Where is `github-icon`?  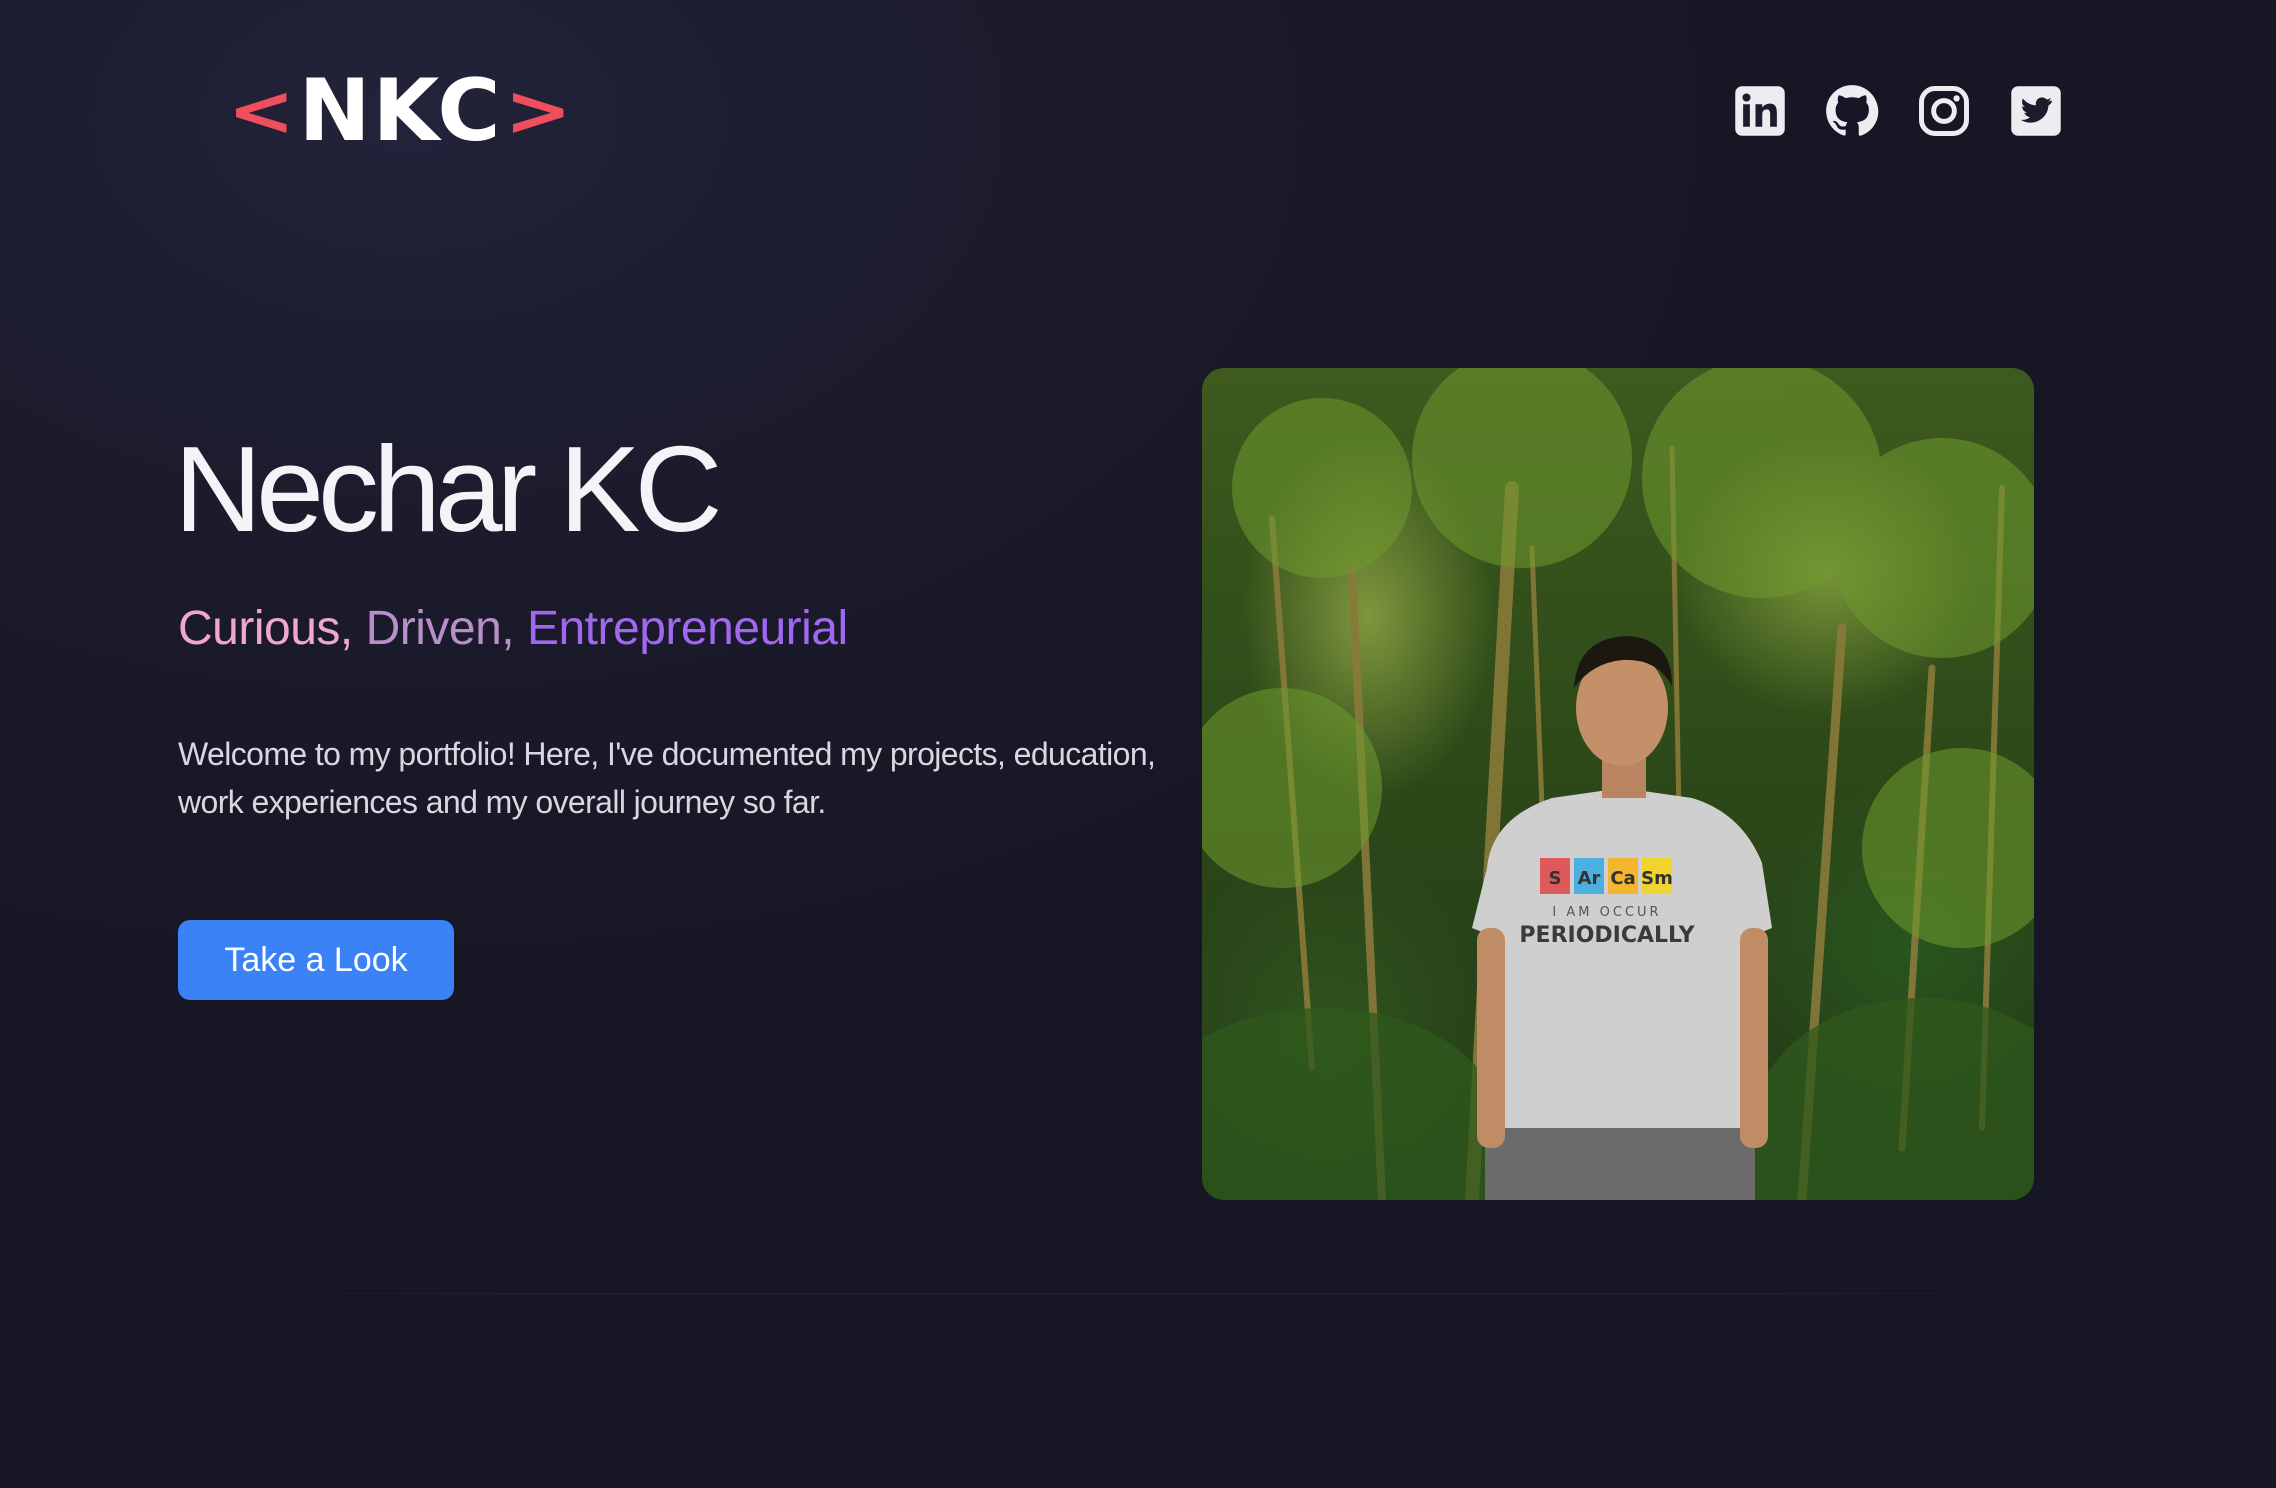 github-icon is located at coordinates (1852, 110).